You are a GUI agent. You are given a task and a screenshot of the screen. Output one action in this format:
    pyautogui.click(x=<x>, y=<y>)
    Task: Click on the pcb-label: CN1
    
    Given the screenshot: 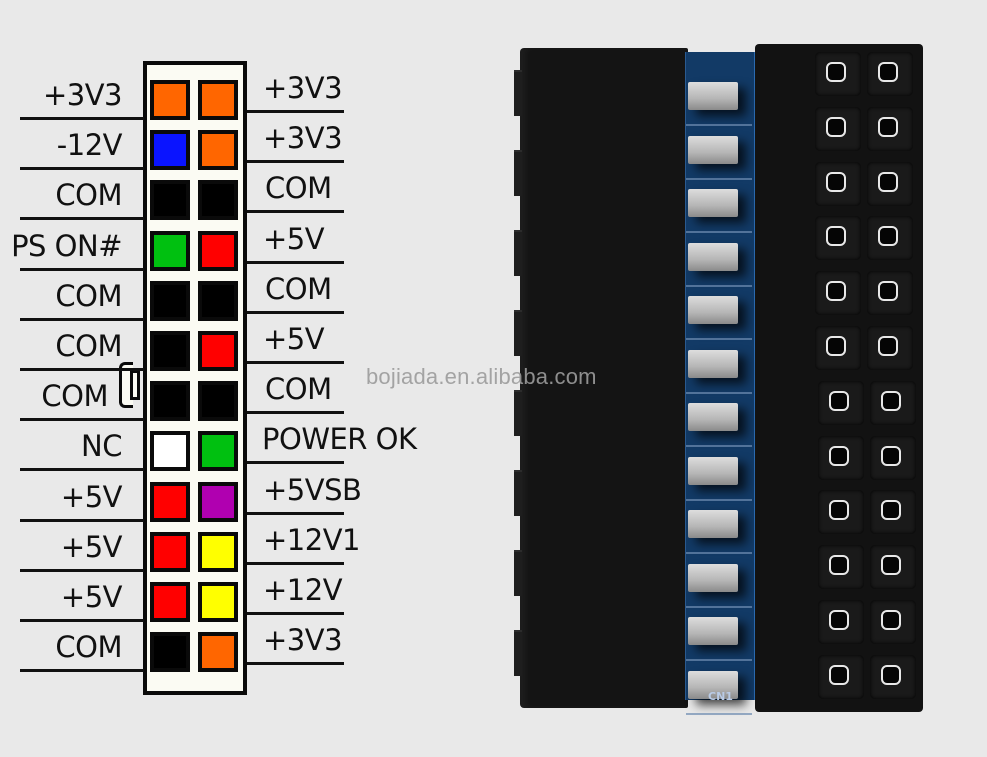 What is the action you would take?
    pyautogui.click(x=720, y=696)
    